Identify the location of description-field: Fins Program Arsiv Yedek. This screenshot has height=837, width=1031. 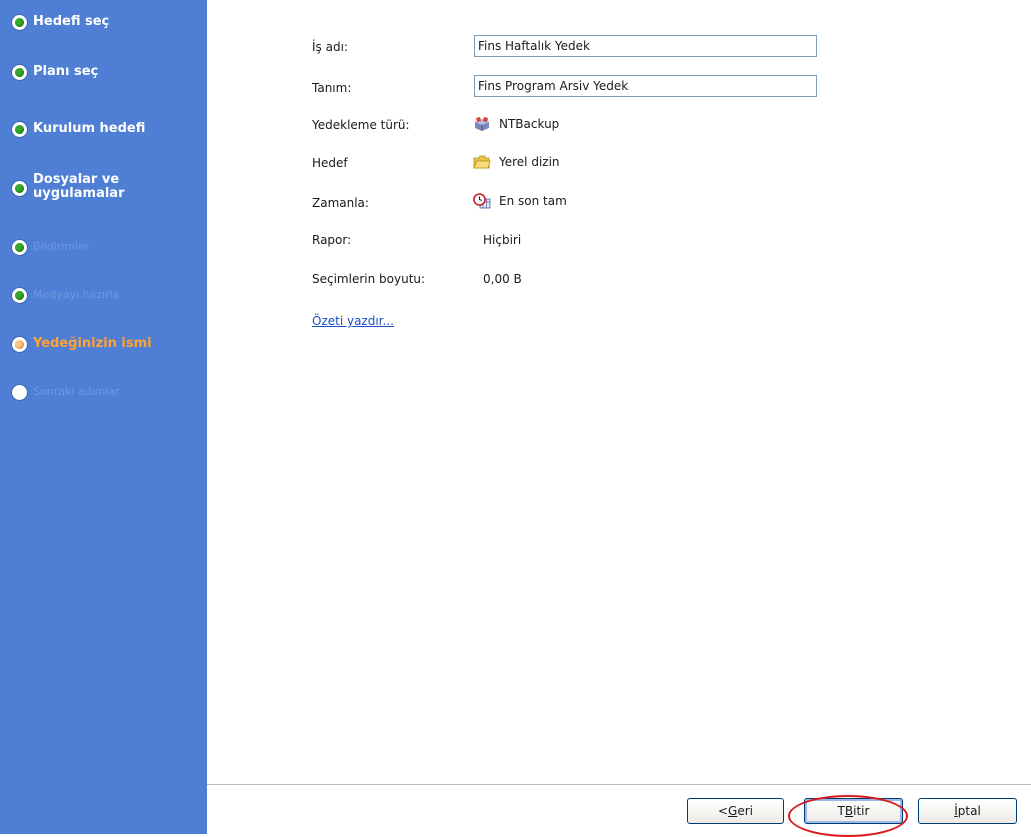
(645, 86).